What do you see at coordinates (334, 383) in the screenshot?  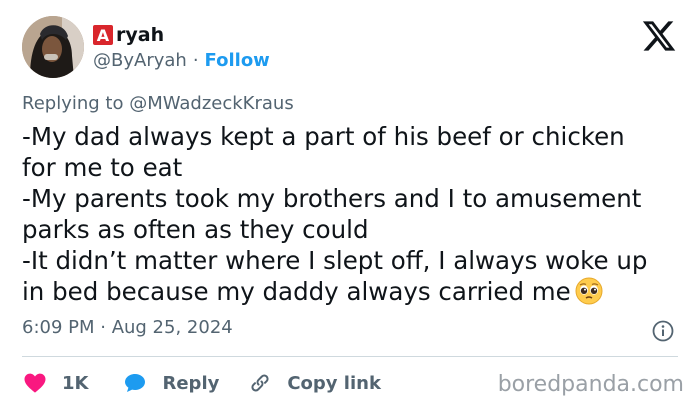 I see `copy-link-label: Copy link` at bounding box center [334, 383].